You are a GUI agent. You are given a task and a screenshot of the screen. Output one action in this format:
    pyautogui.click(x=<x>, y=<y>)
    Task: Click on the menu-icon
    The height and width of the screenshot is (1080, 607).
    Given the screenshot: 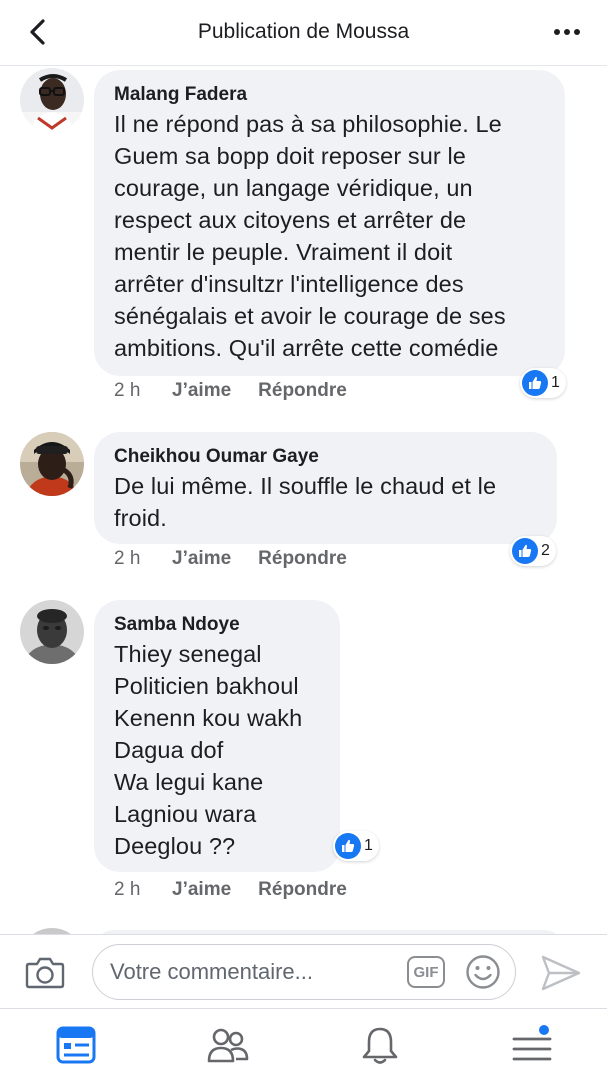 What is the action you would take?
    pyautogui.click(x=532, y=1043)
    